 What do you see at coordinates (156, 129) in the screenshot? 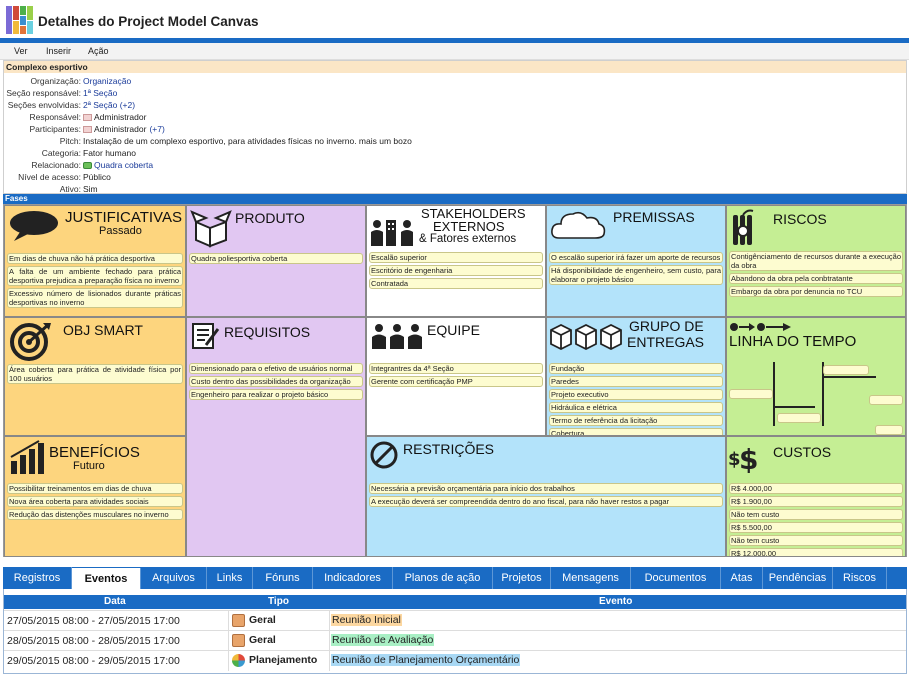
I see `participants-more-link: (+7)` at bounding box center [156, 129].